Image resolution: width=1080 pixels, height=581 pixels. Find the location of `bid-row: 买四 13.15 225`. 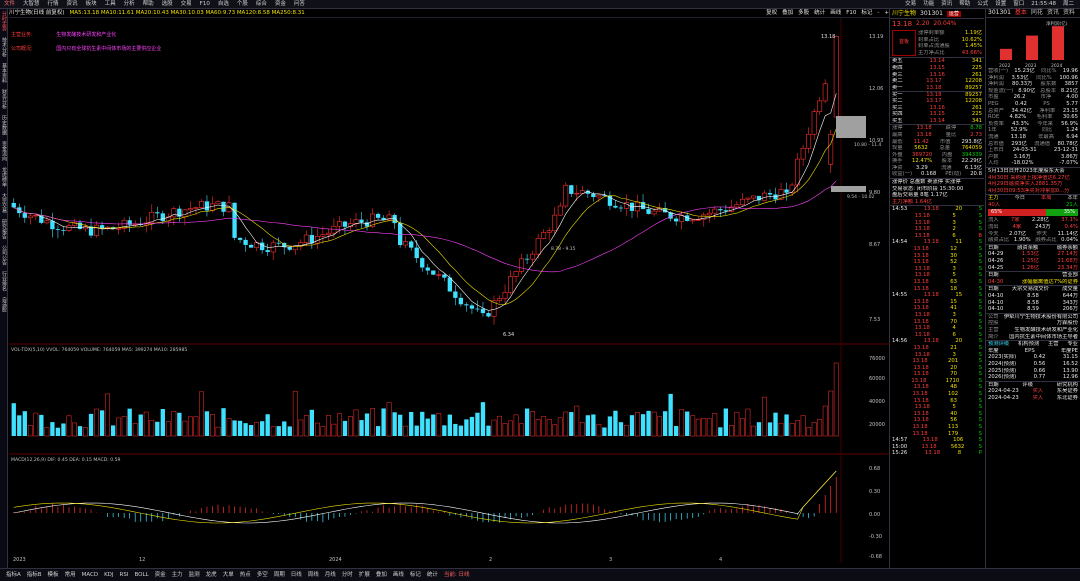

bid-row: 买四 13.15 225 is located at coordinates (937, 114).